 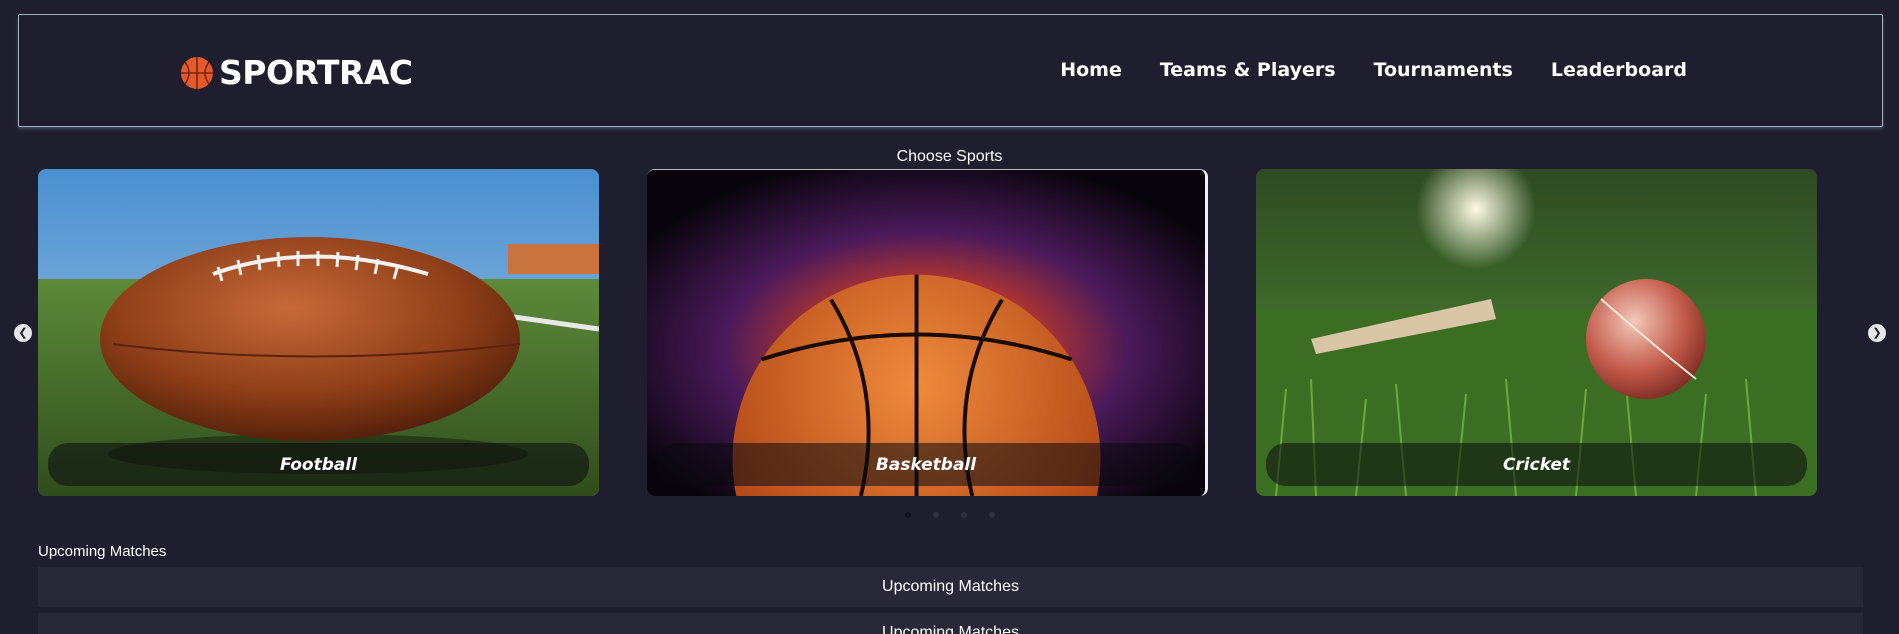 I want to click on nav-tournaments: Tournaments, so click(x=1443, y=70).